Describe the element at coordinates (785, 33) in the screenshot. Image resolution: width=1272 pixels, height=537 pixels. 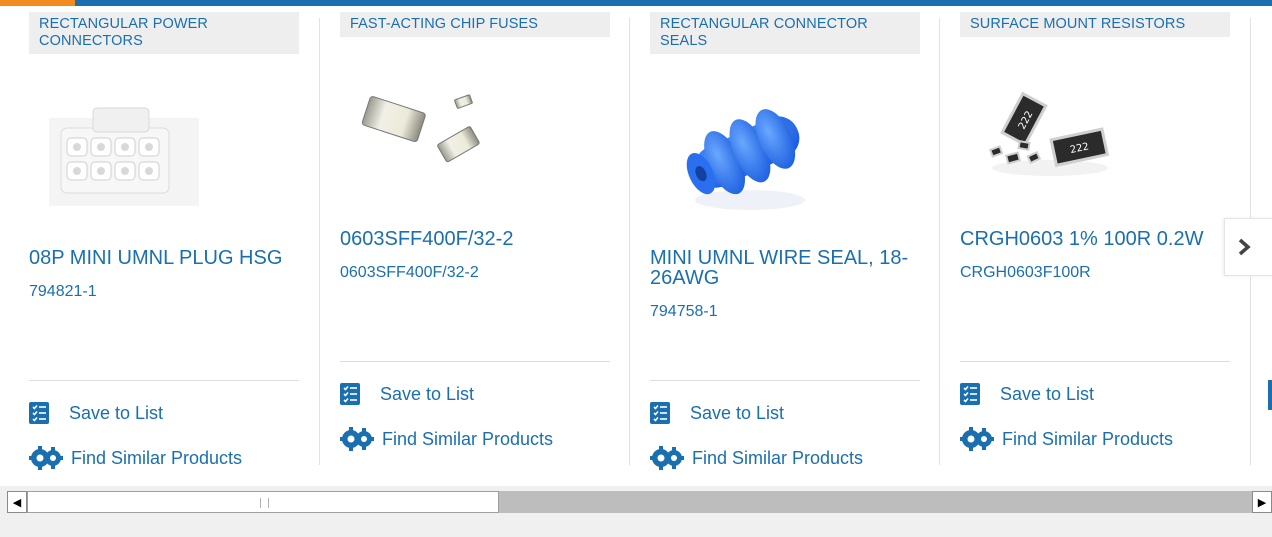
I see `product-category: RECTANGULAR CONNECTOR SEALS` at that location.